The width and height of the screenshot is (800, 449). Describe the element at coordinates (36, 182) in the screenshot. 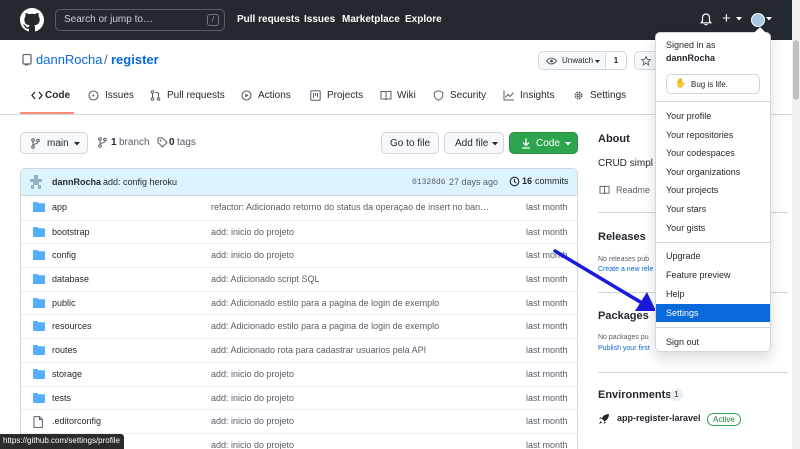

I see `commit-author-avatar` at that location.